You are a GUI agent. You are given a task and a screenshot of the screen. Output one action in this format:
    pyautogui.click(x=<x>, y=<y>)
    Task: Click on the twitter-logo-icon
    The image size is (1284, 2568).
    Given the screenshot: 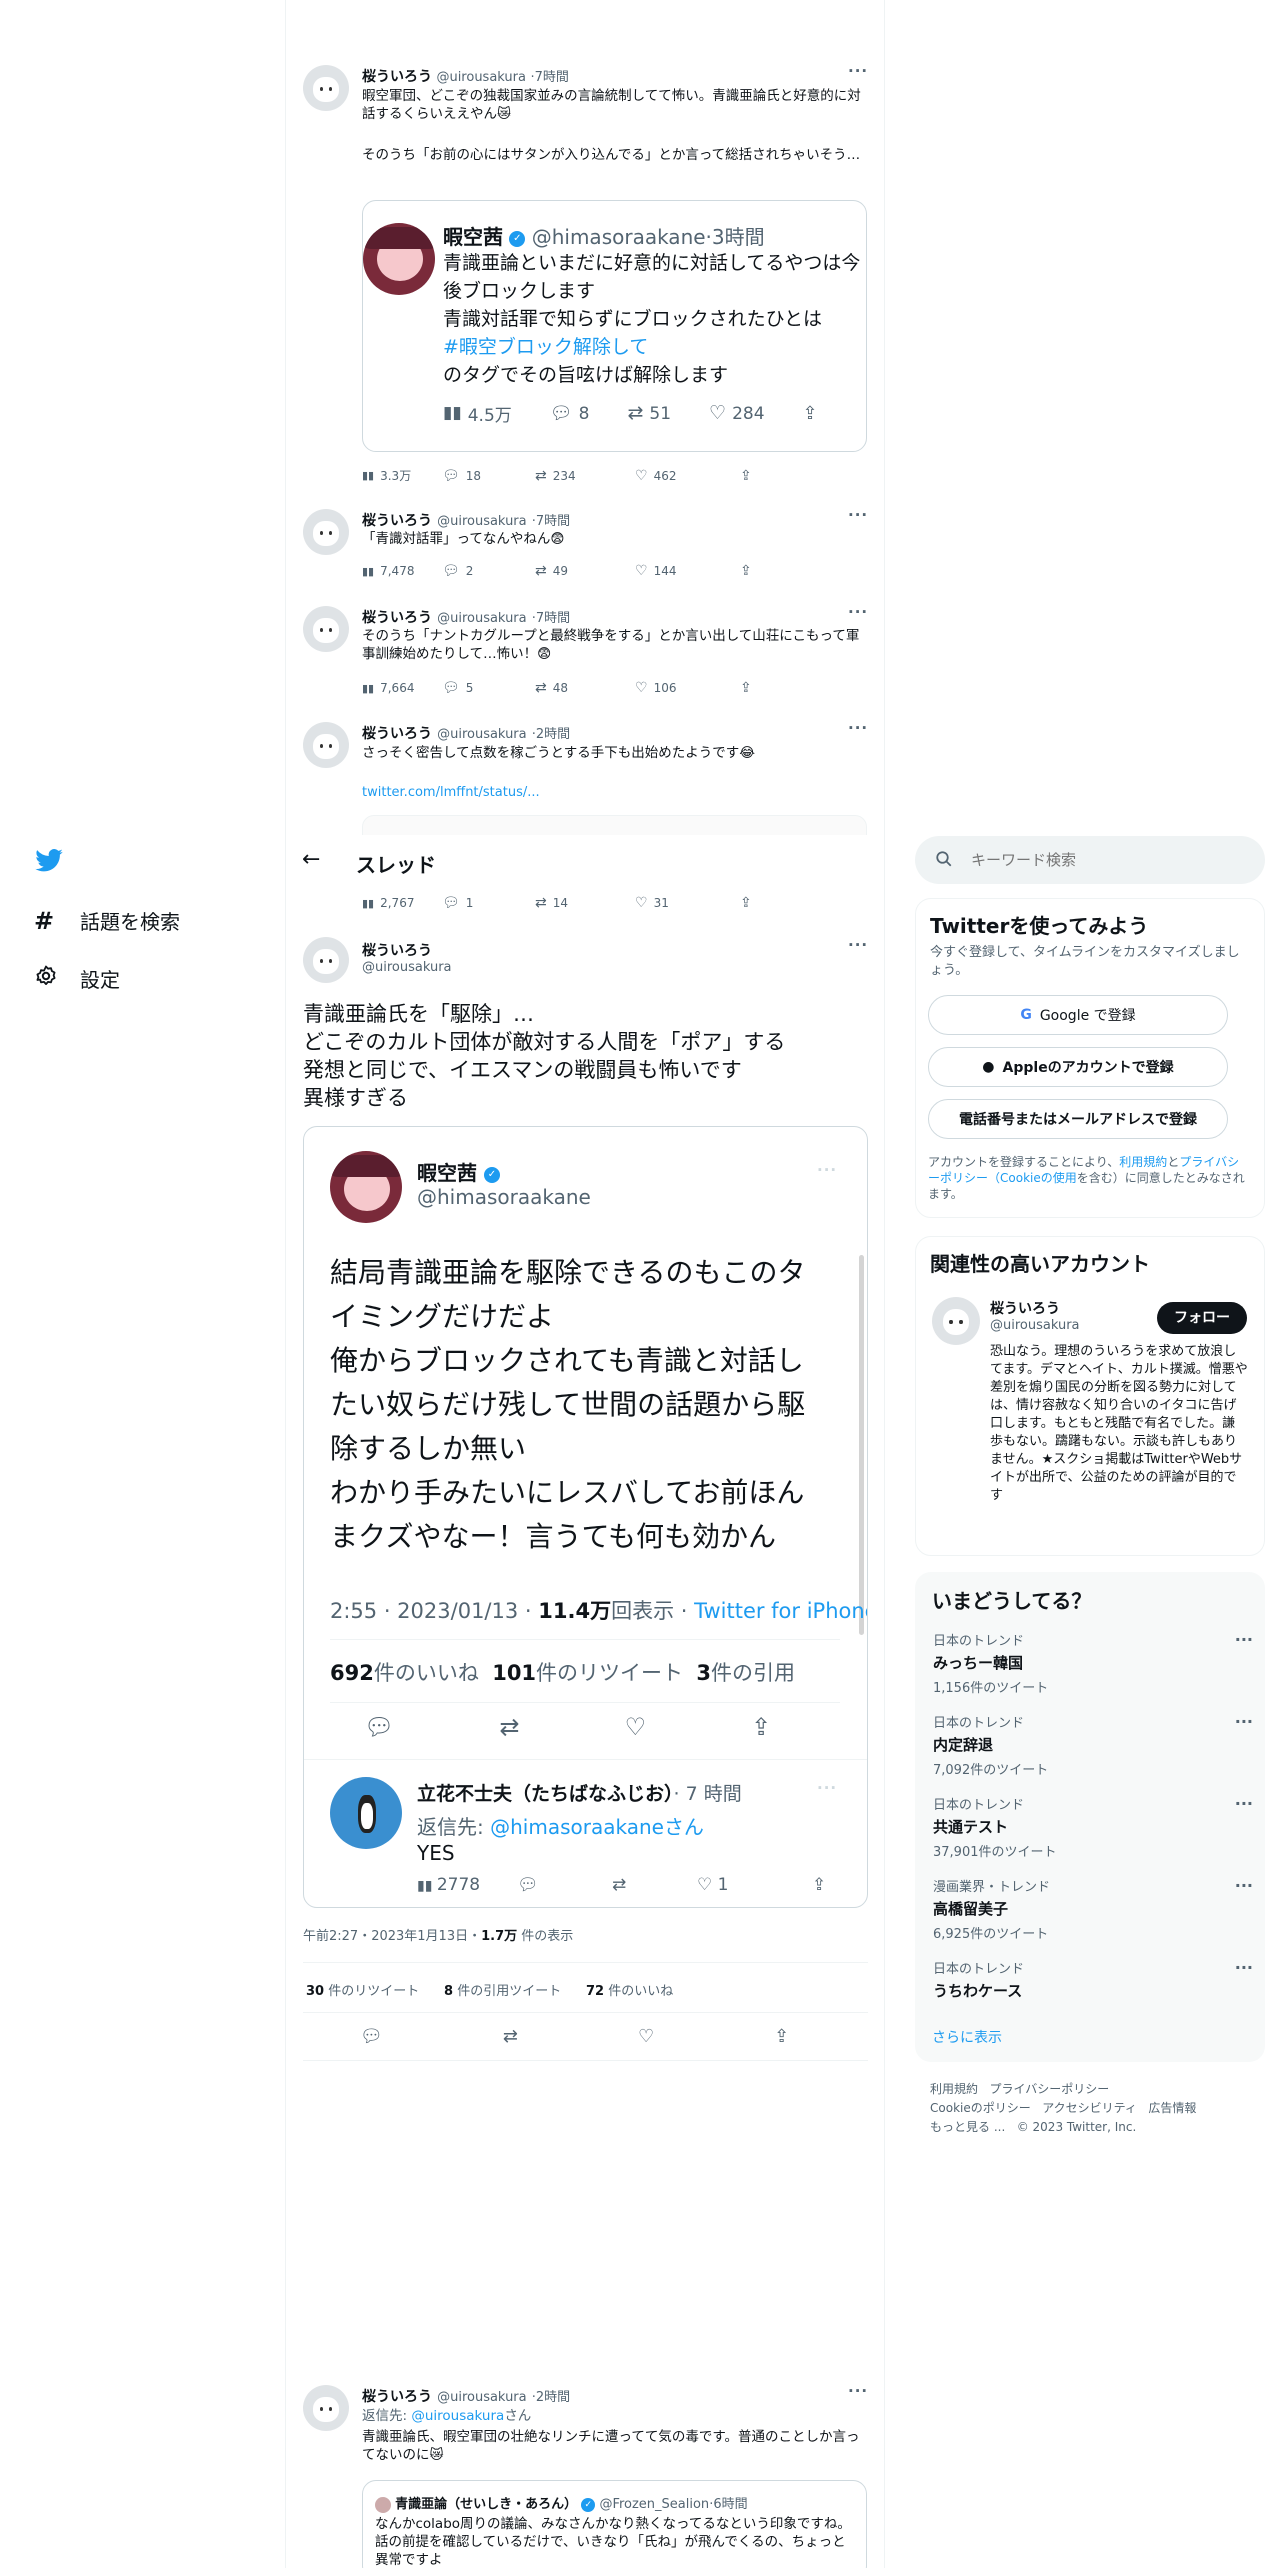 What is the action you would take?
    pyautogui.click(x=49, y=861)
    